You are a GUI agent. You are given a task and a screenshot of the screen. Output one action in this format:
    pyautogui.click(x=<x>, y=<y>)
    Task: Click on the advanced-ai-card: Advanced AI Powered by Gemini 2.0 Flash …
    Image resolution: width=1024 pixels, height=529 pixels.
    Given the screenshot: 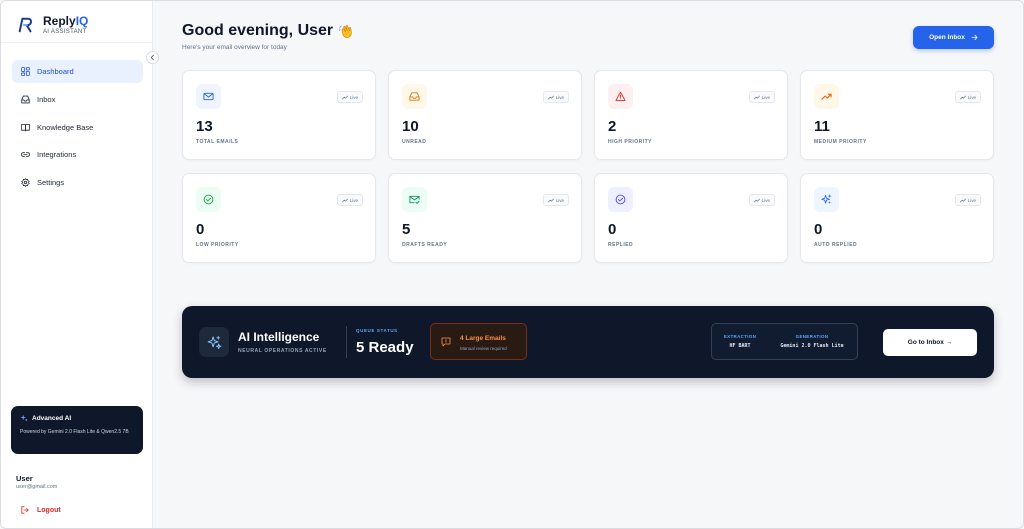 What is the action you would take?
    pyautogui.click(x=77, y=430)
    